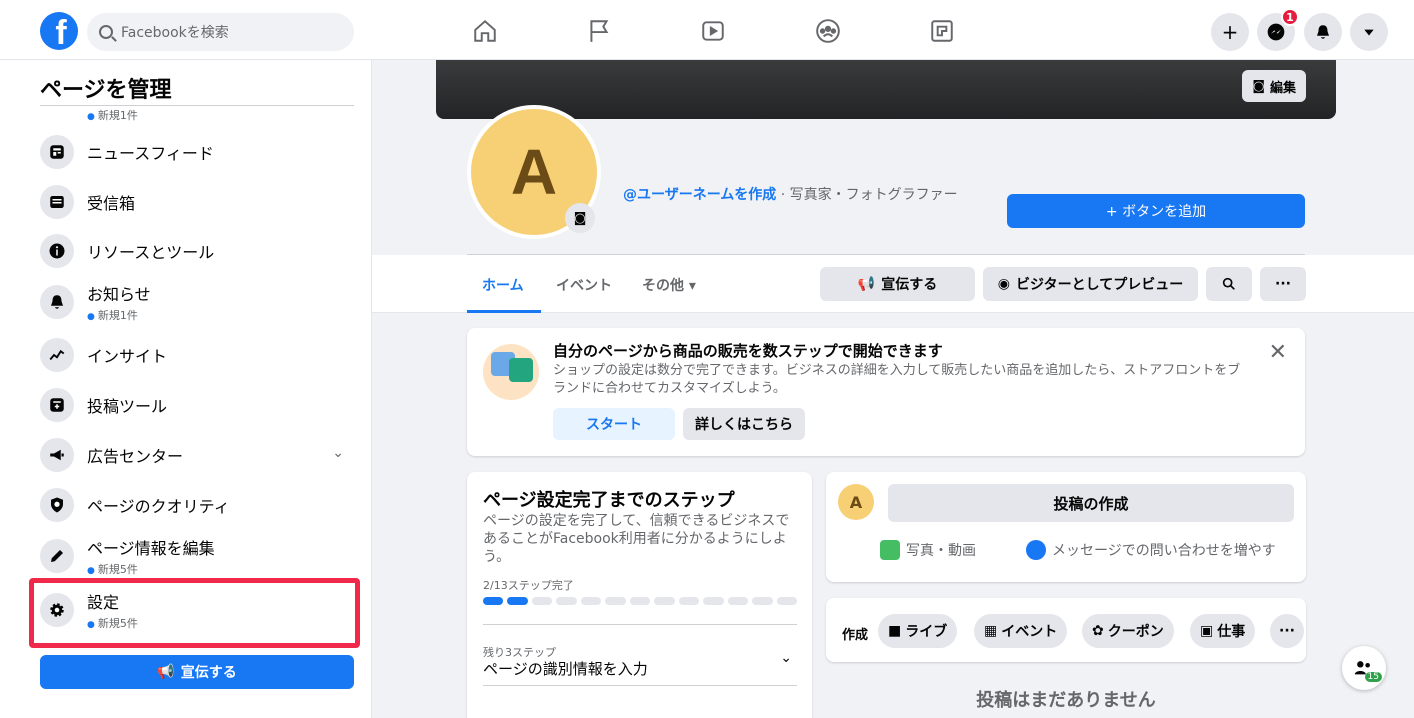  I want to click on page-username-line: @ユーザーネームを作成 · 写真家・フォトグラファー, so click(813, 195).